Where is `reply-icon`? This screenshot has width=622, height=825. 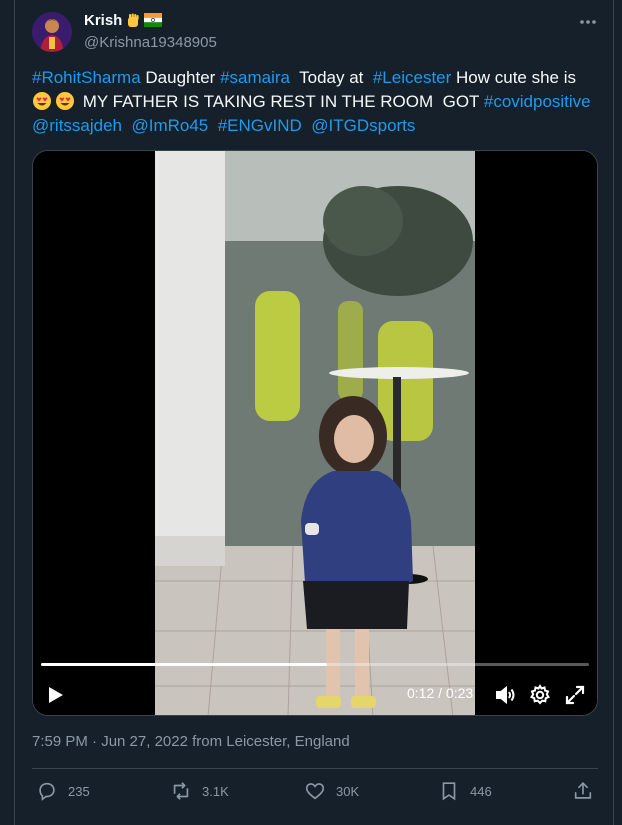 reply-icon is located at coordinates (47, 791).